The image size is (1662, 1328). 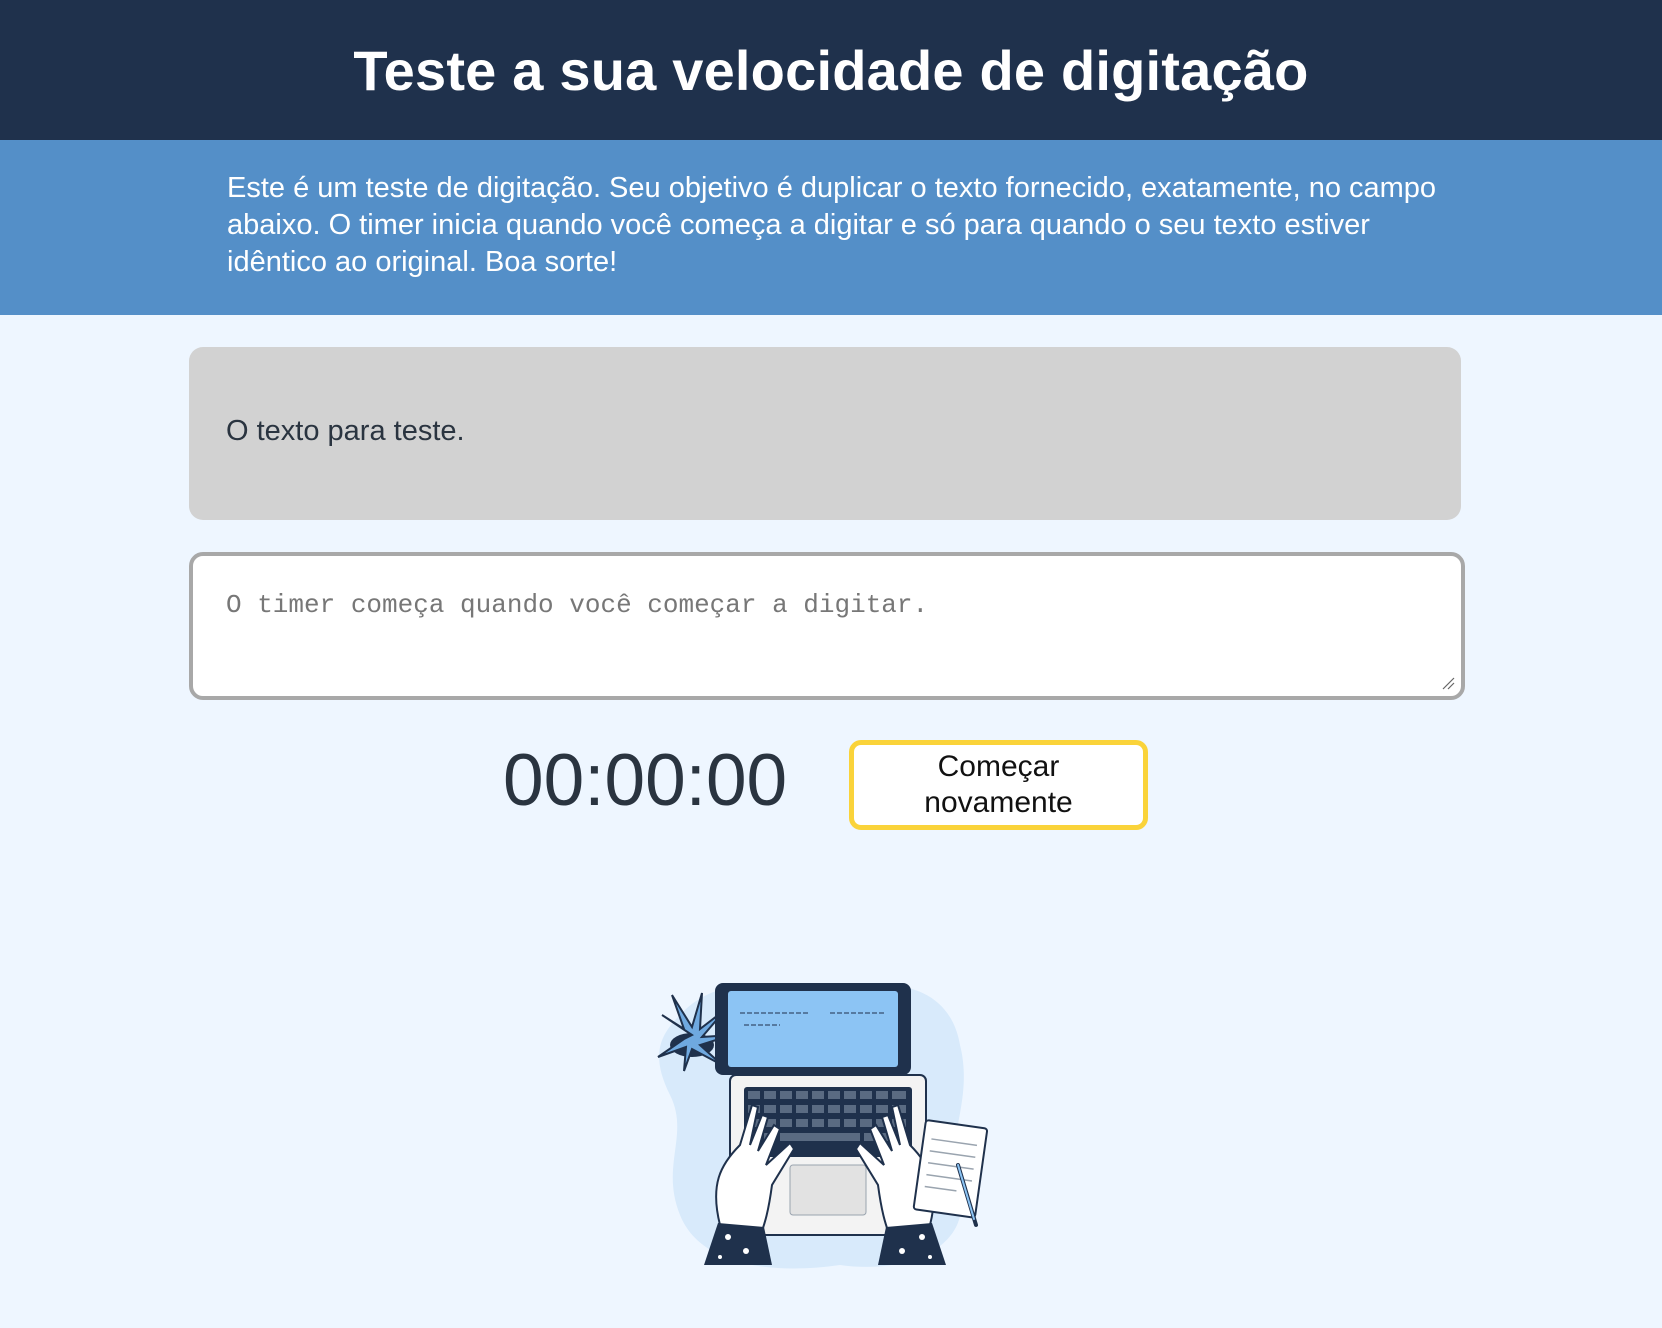 What do you see at coordinates (825, 433) in the screenshot?
I see `origin-text-box: O texto para teste.` at bounding box center [825, 433].